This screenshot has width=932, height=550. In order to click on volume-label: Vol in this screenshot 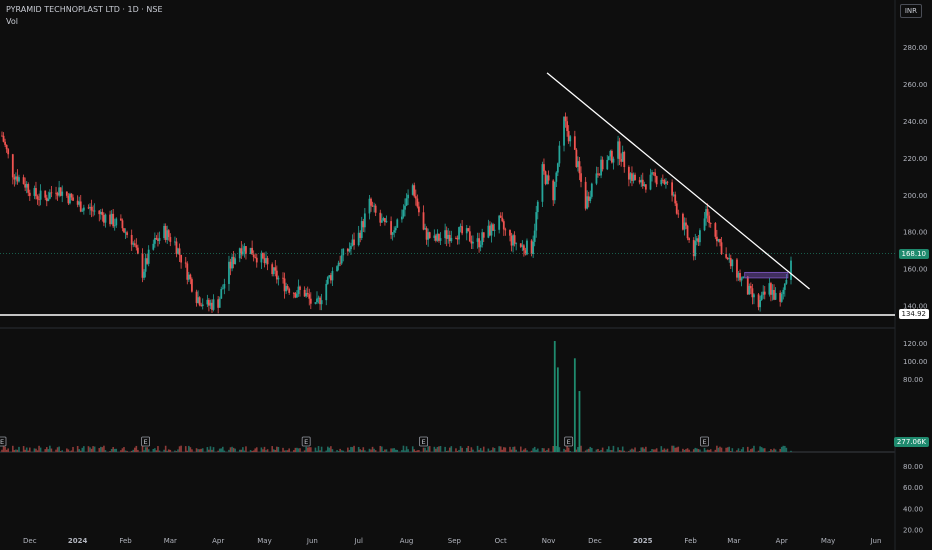, I will do `click(12, 21)`.